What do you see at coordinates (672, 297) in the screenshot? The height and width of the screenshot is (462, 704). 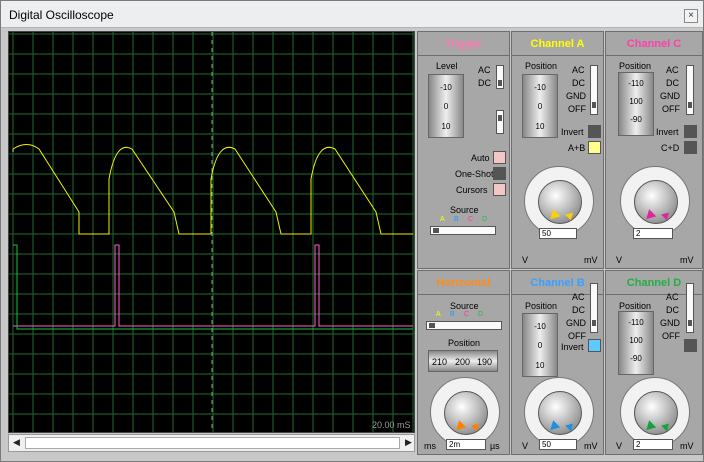 I see `d-ac-label: AC` at bounding box center [672, 297].